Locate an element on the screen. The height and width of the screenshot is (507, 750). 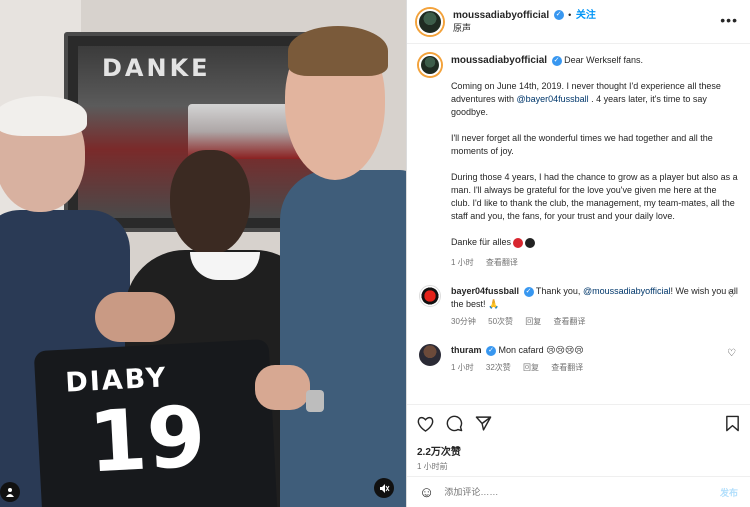
post-comment-button: 发布 is located at coordinates (729, 492).